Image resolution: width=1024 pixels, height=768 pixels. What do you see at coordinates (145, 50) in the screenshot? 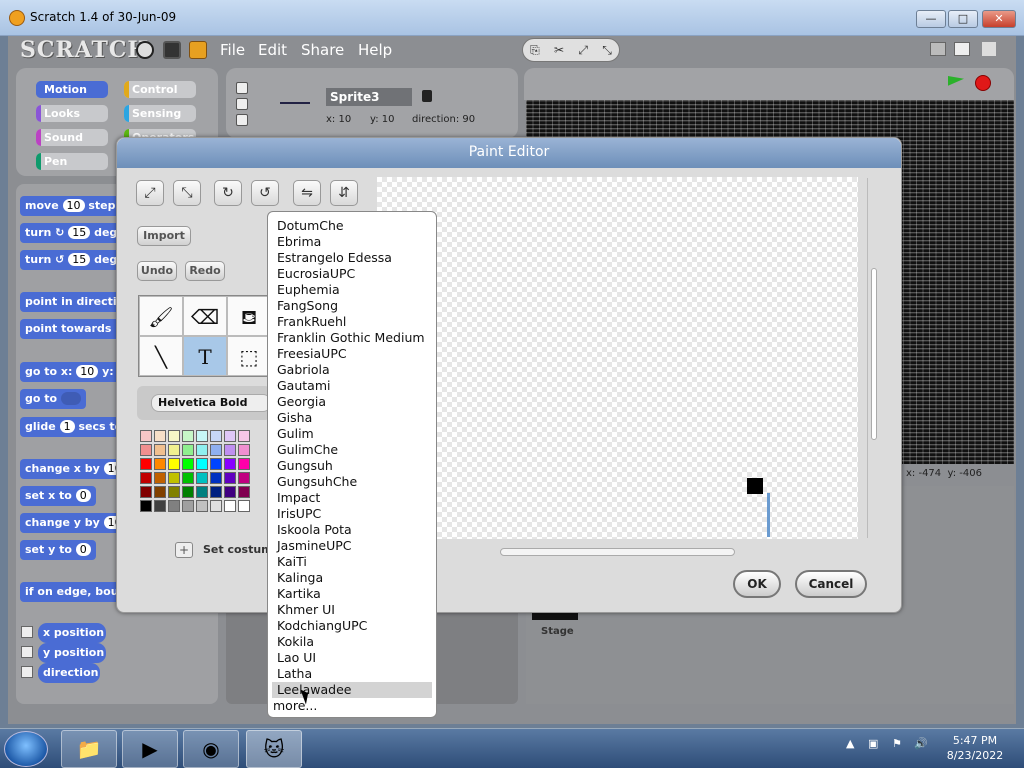
I see `globe-icon` at bounding box center [145, 50].